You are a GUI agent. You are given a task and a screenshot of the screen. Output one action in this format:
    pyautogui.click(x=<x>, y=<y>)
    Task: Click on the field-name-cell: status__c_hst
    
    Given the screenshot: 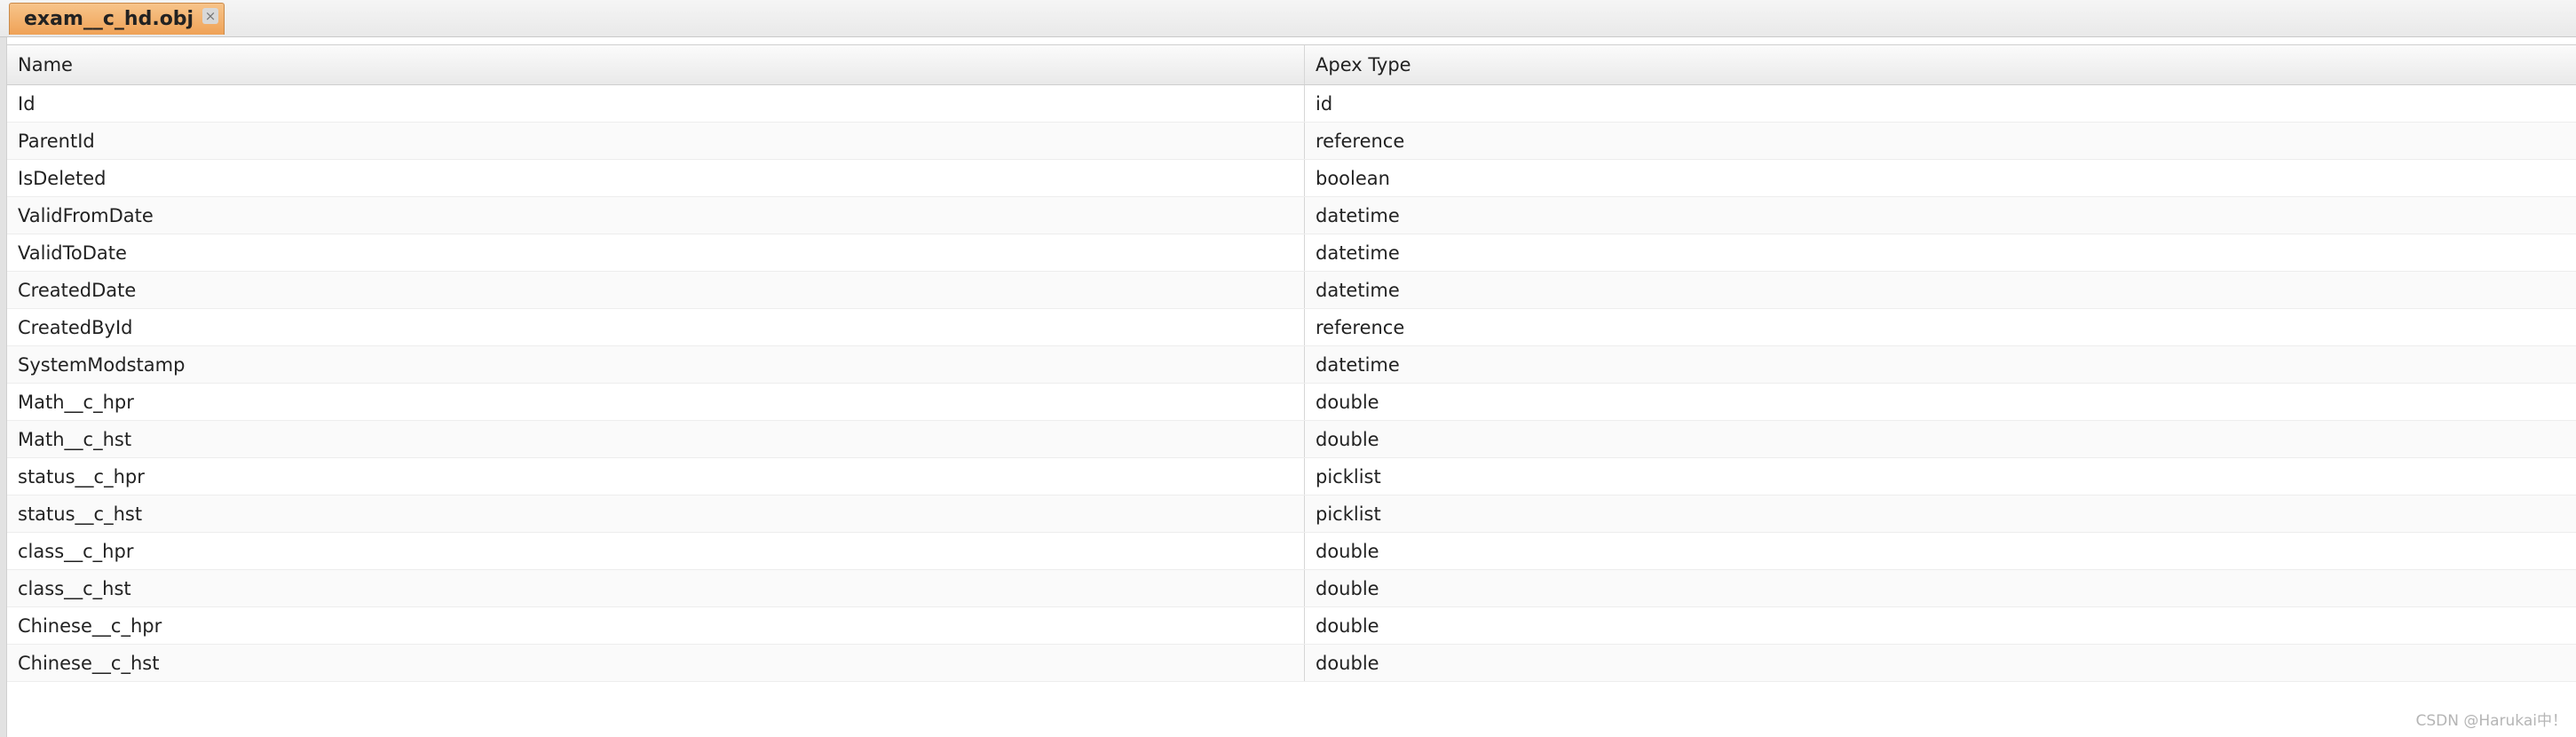 What is the action you would take?
    pyautogui.click(x=656, y=513)
    